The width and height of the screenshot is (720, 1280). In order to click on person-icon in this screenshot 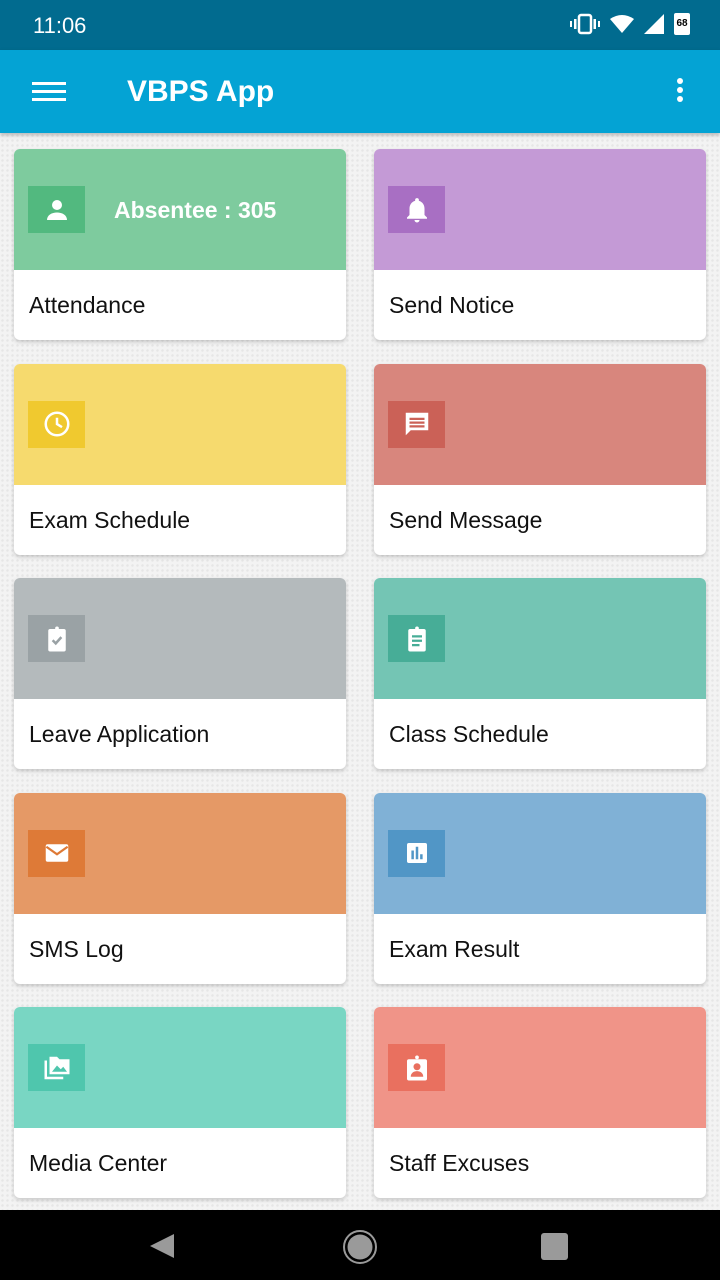, I will do `click(56, 209)`.